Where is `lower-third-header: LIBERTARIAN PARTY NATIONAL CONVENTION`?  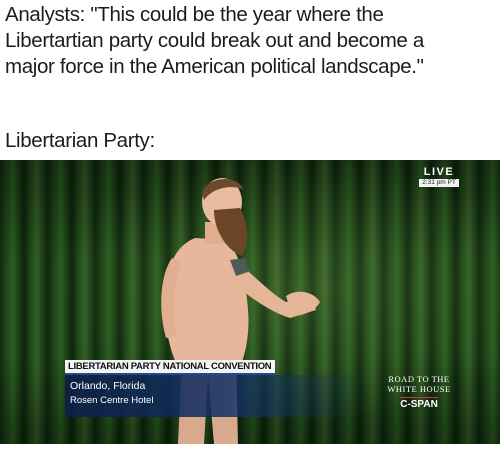 lower-third-header: LIBERTARIAN PARTY NATIONAL CONVENTION is located at coordinates (170, 367).